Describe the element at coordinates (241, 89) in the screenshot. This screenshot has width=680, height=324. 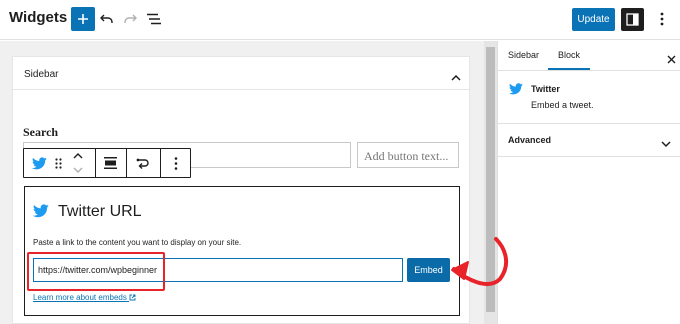
I see `panel-divider` at that location.